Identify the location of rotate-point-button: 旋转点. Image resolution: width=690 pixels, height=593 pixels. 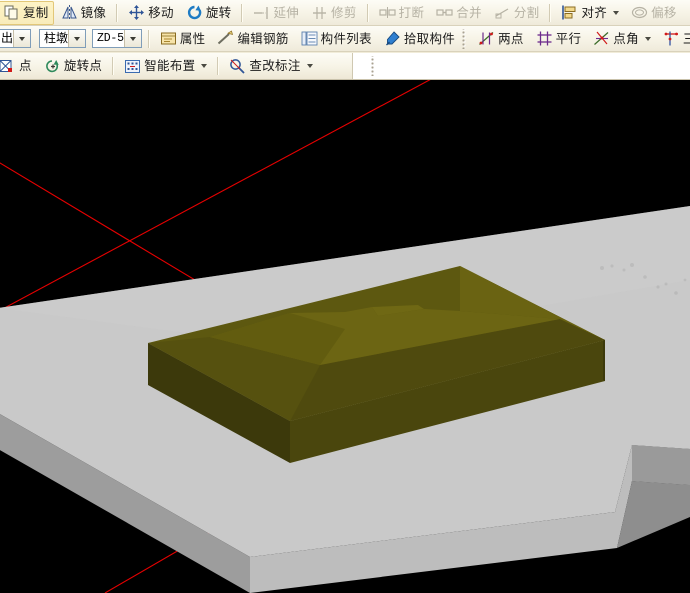
(73, 66).